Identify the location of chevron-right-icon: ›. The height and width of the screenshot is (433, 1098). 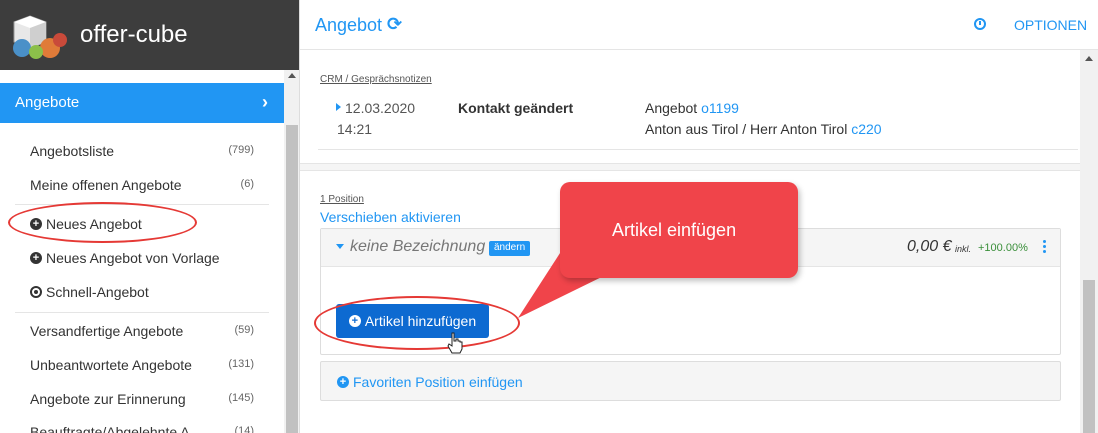
(265, 102).